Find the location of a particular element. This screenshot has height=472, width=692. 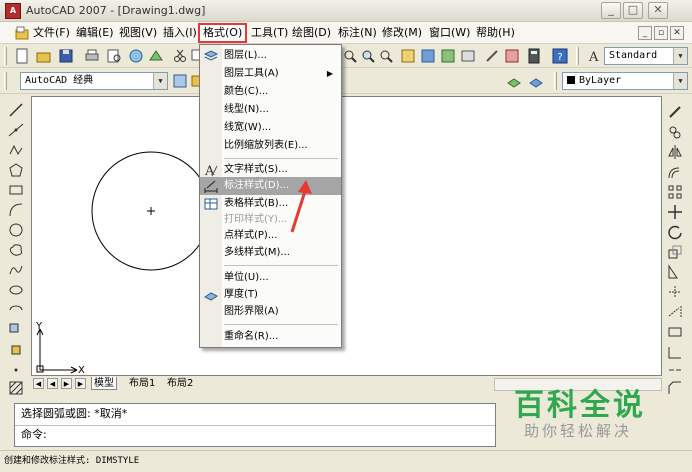

cut-icon is located at coordinates (180, 56).